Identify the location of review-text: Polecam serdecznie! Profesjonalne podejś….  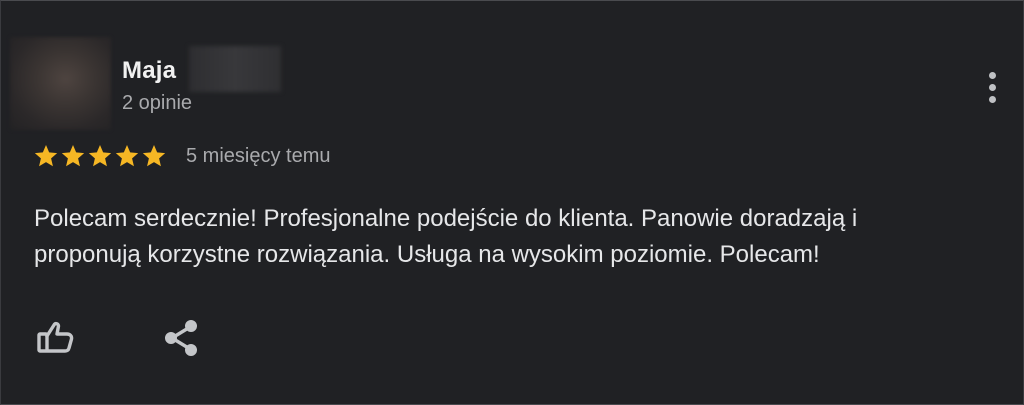
(446, 236).